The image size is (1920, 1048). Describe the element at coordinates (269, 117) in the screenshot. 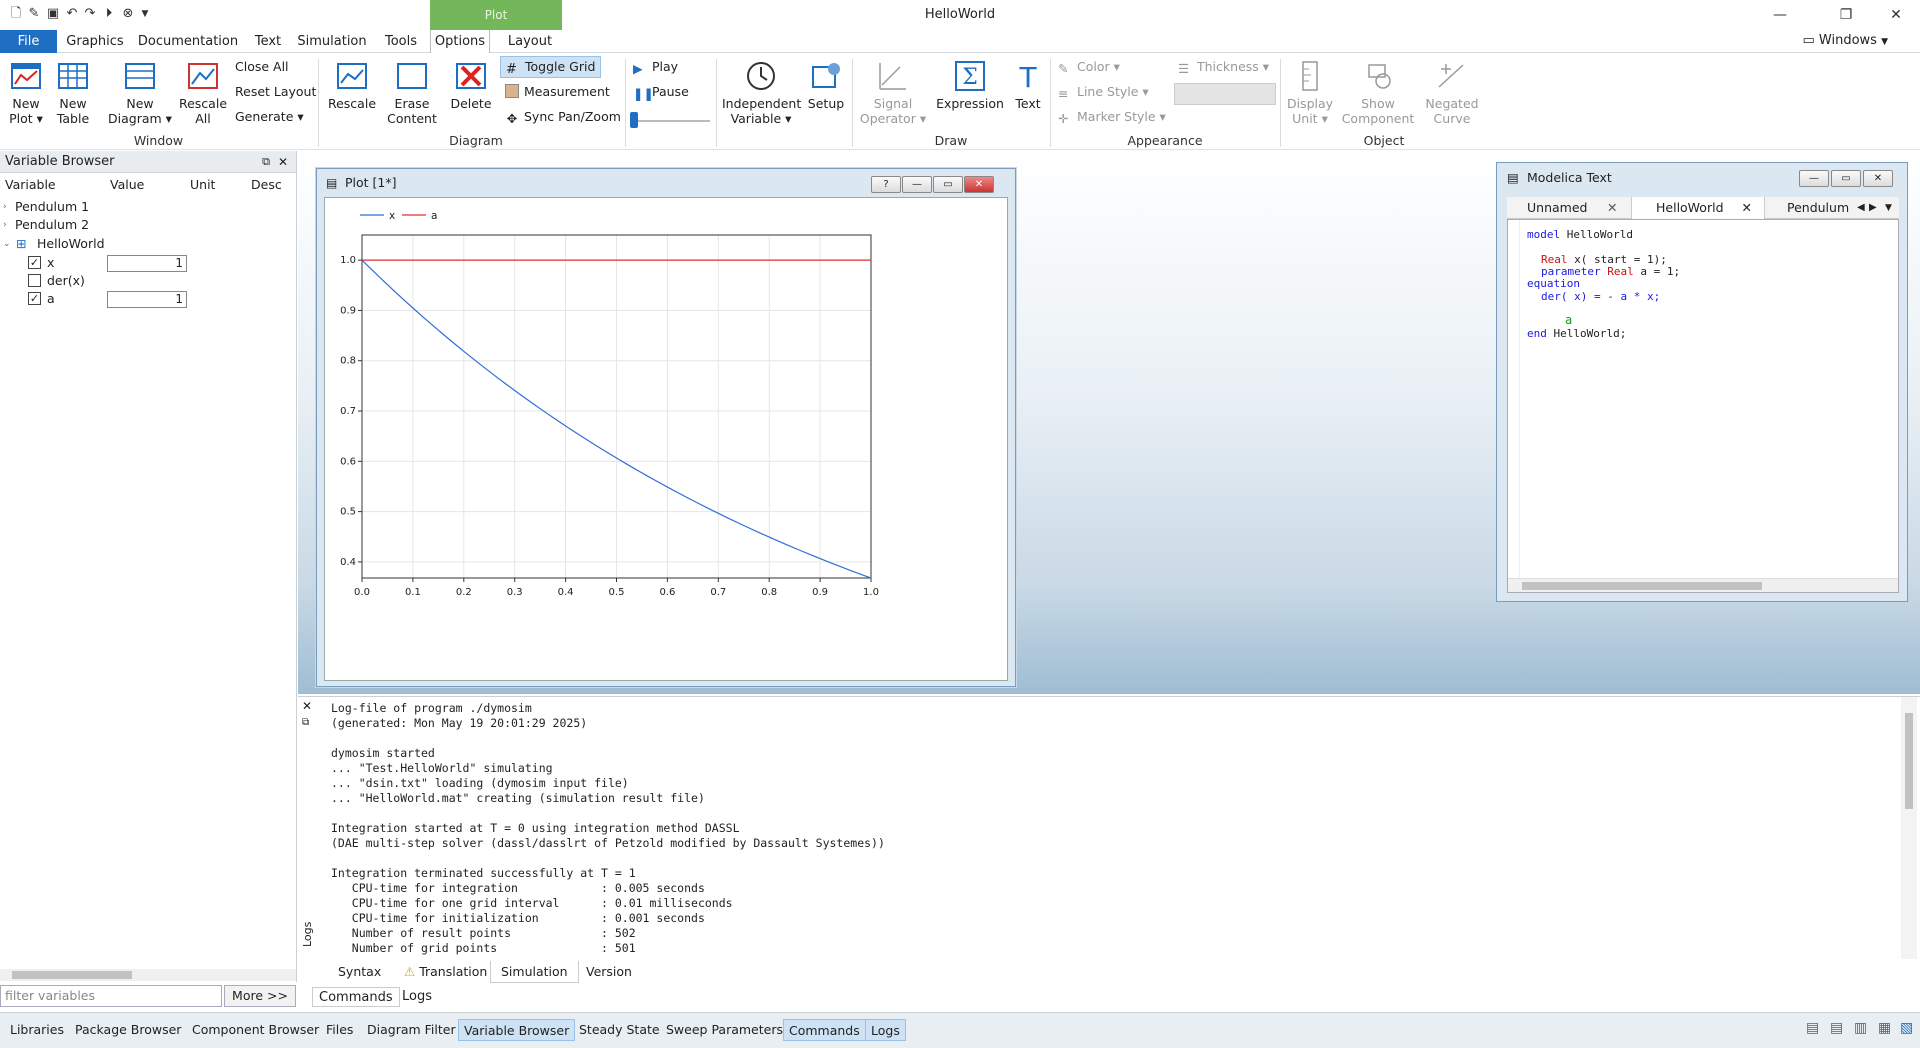

I see `generate-button: Generate ▾` at that location.